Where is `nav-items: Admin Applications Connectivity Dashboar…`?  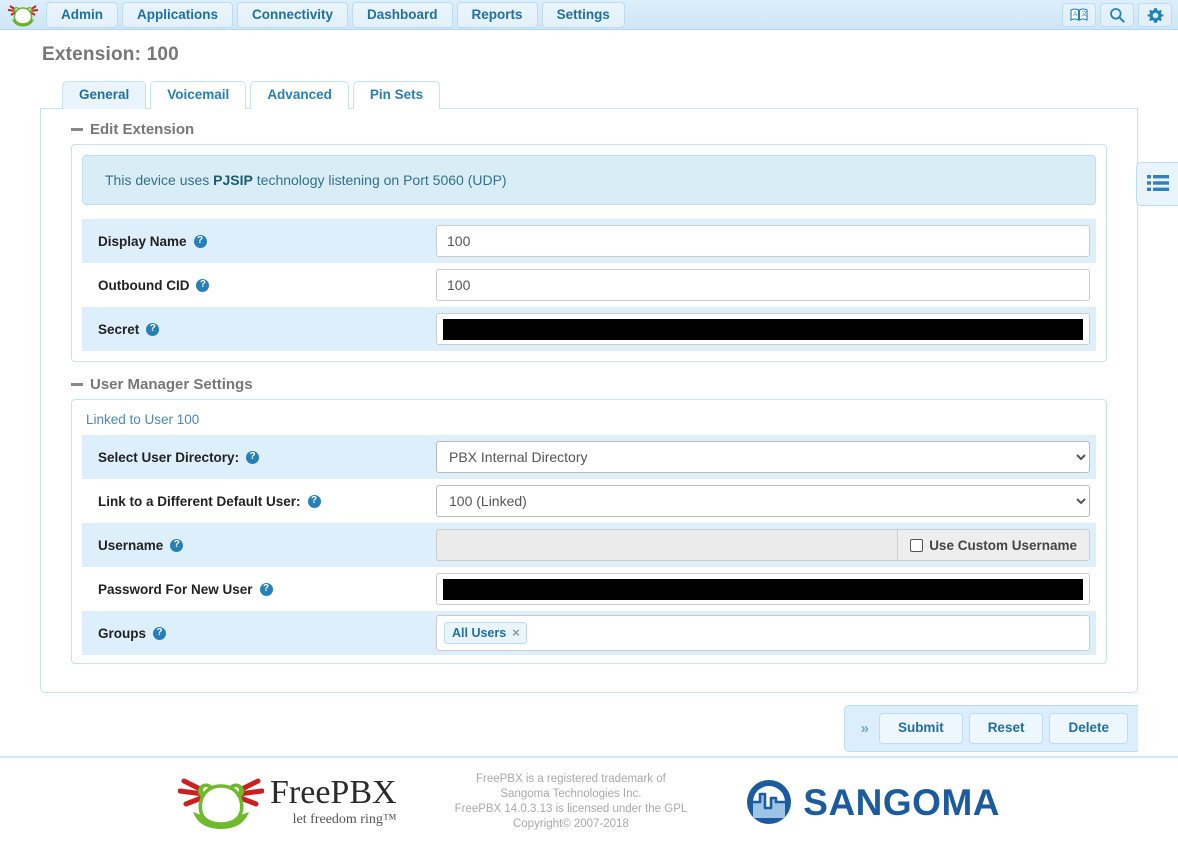
nav-items: Admin Applications Connectivity Dashboar… is located at coordinates (335, 14).